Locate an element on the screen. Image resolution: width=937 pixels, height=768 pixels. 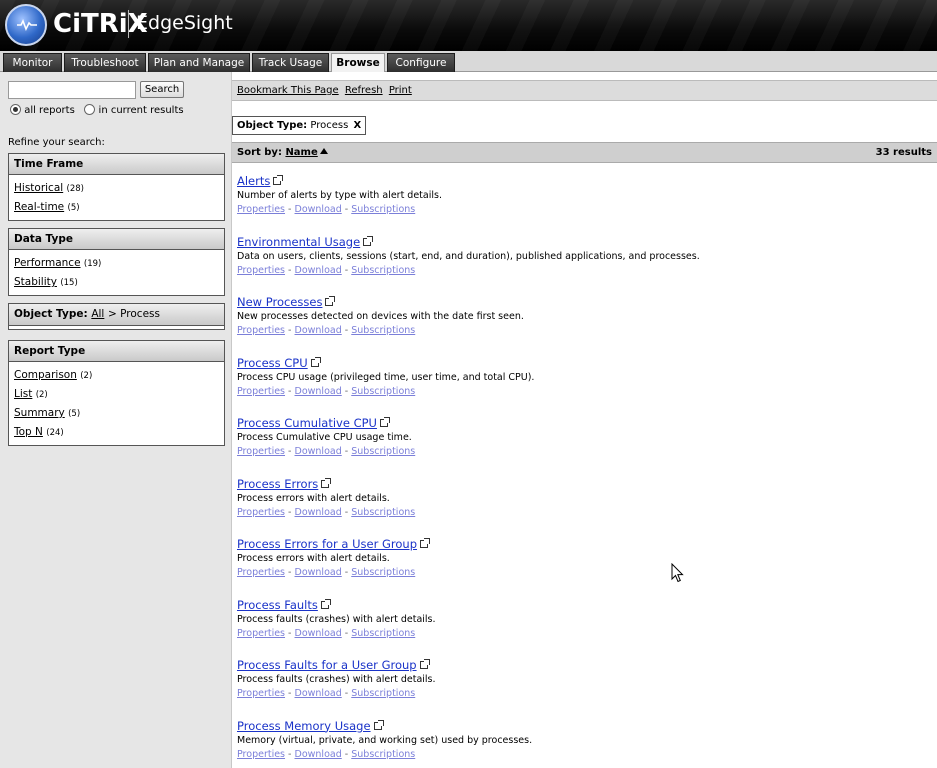
facet-title: Time Frame is located at coordinates (116, 164).